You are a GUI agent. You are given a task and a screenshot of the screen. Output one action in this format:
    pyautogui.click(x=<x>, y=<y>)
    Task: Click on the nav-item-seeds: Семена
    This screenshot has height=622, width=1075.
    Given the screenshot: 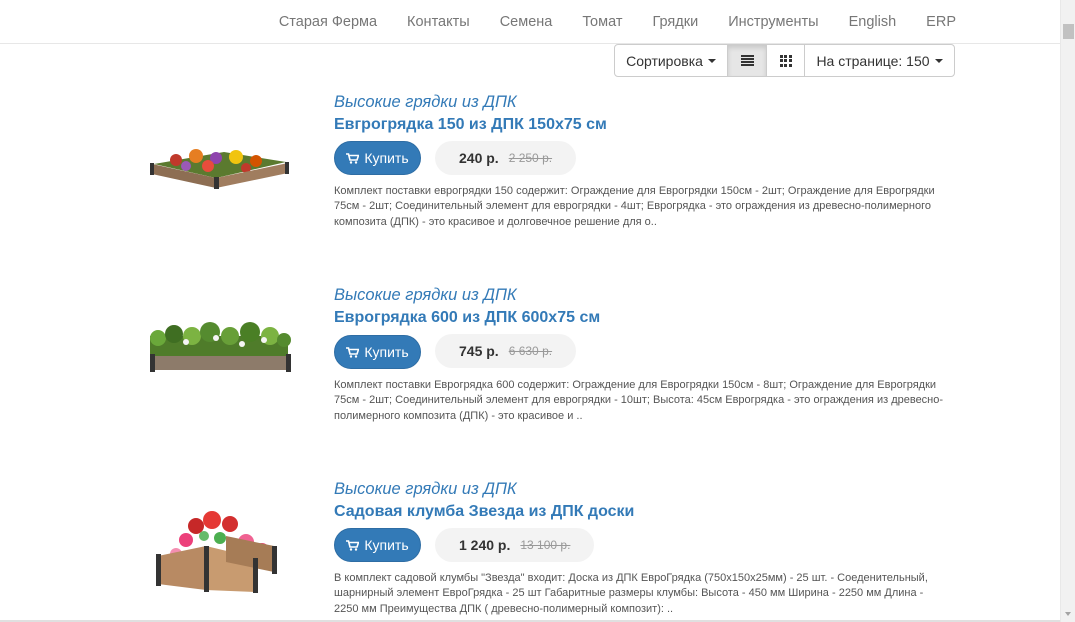 What is the action you would take?
    pyautogui.click(x=526, y=22)
    